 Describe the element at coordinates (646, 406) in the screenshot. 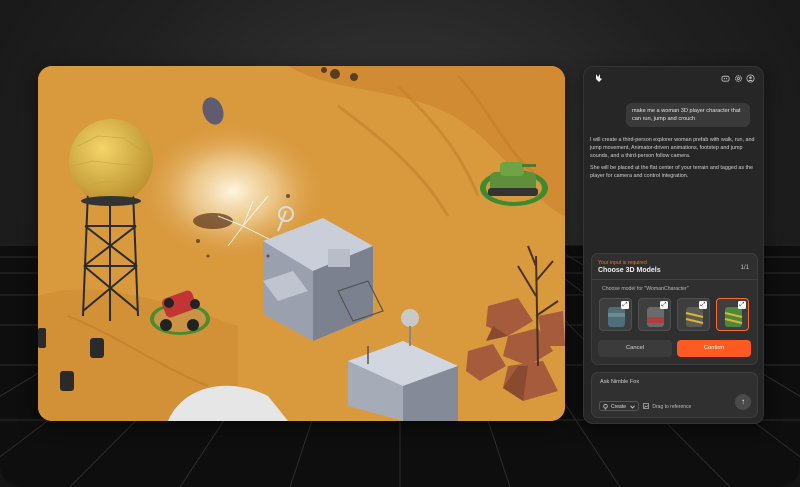

I see `image-icon` at that location.